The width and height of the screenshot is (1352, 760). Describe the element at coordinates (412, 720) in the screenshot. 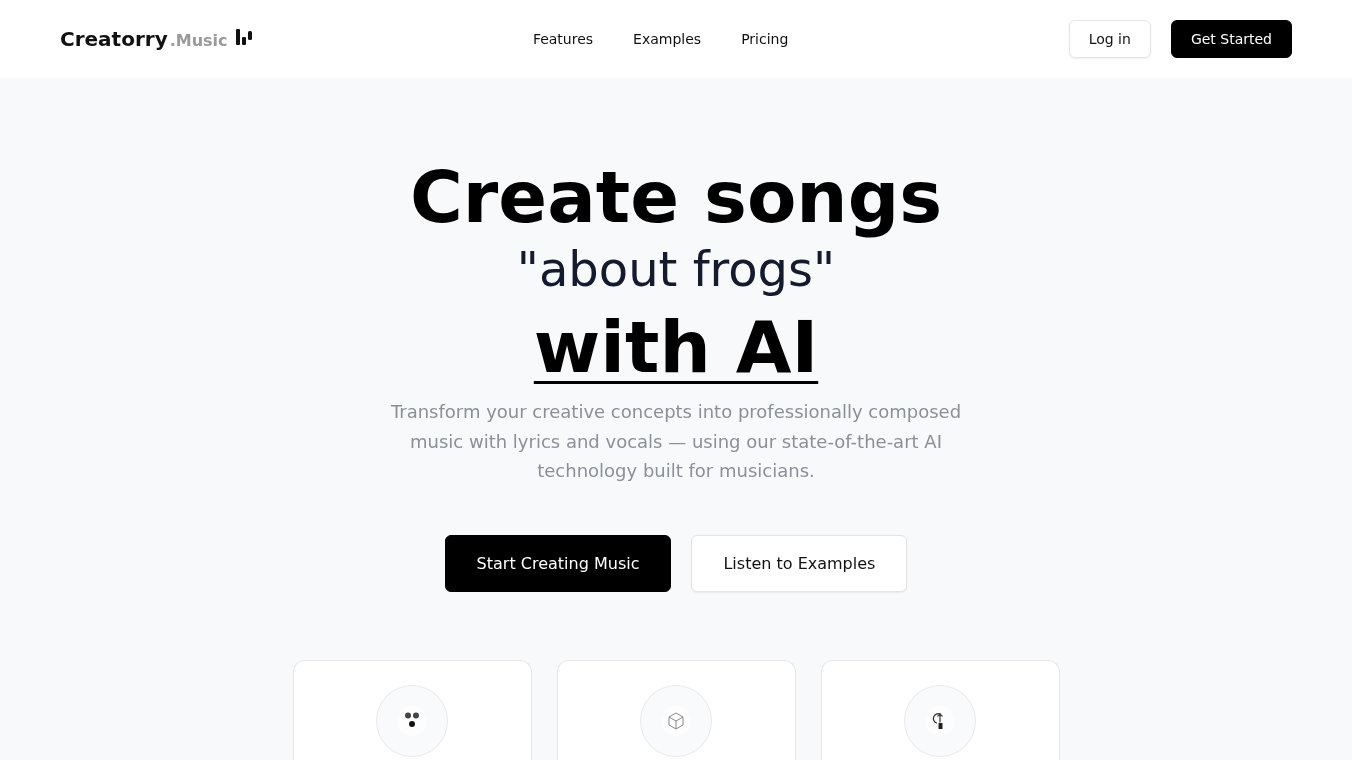

I see `dots-icon` at that location.